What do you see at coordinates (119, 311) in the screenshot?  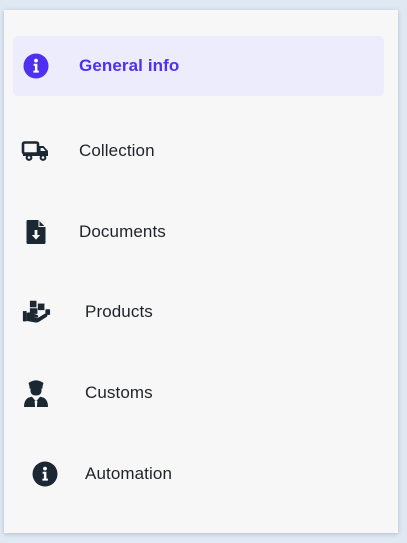 I see `menu-item-label: Products` at bounding box center [119, 311].